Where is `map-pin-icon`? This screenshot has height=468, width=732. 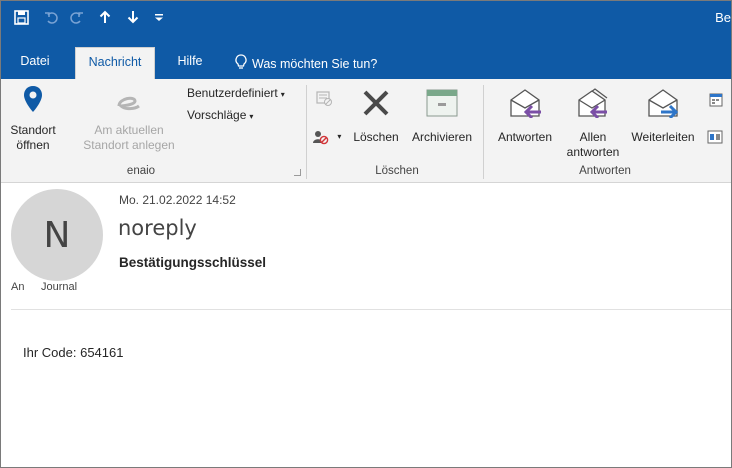
map-pin-icon is located at coordinates (33, 103).